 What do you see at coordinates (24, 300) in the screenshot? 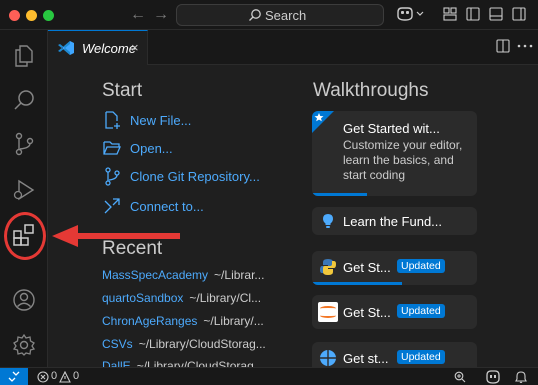
I see `accounts-icon` at bounding box center [24, 300].